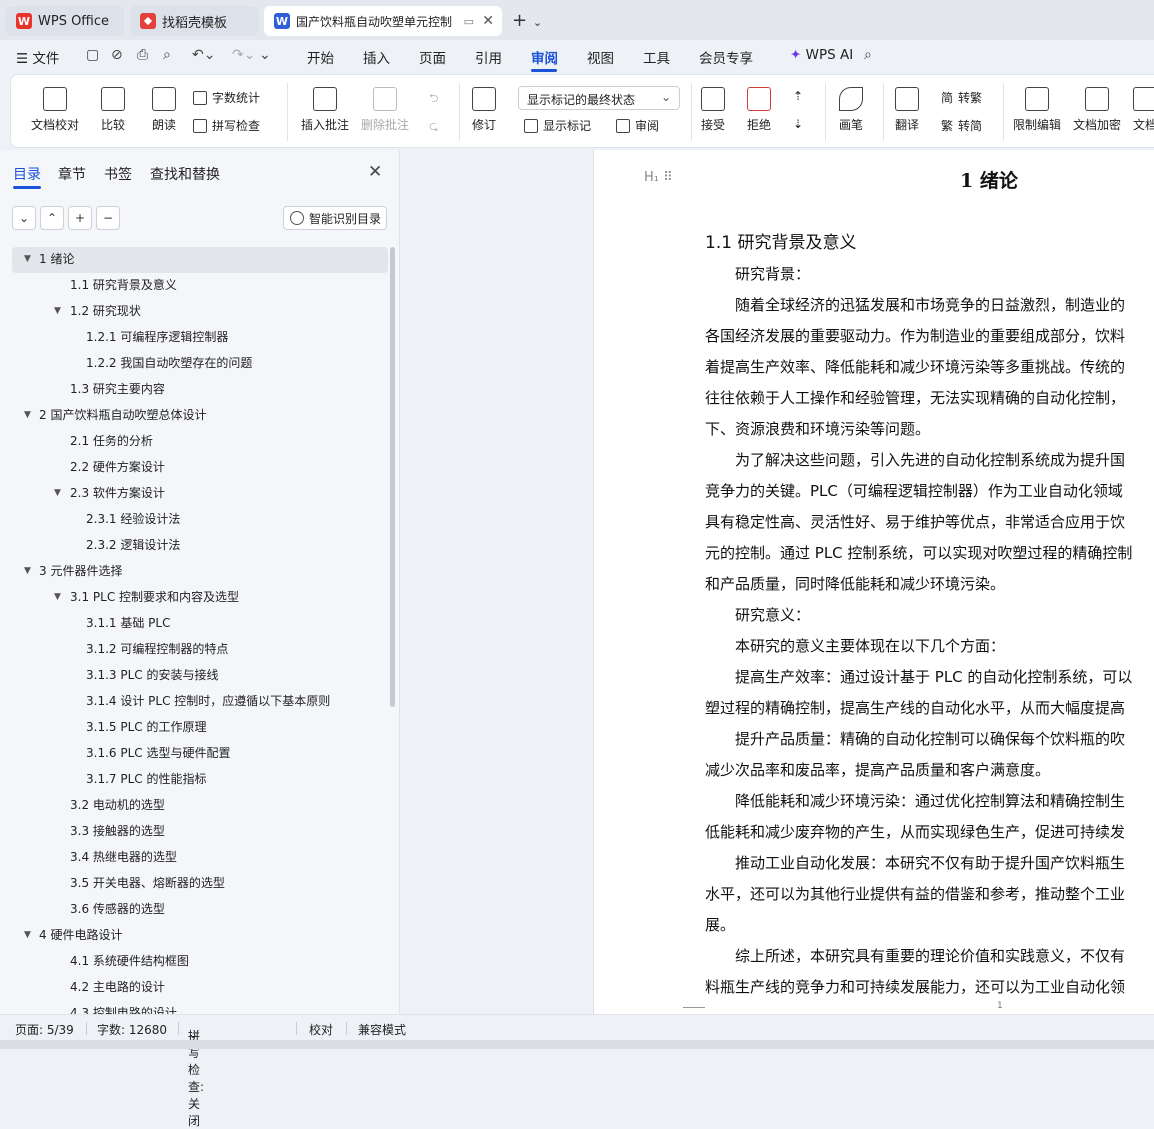 Image resolution: width=1154 pixels, height=1129 pixels. What do you see at coordinates (200, 520) in the screenshot?
I see `toc-item: 2.3.1 经验设计法` at bounding box center [200, 520].